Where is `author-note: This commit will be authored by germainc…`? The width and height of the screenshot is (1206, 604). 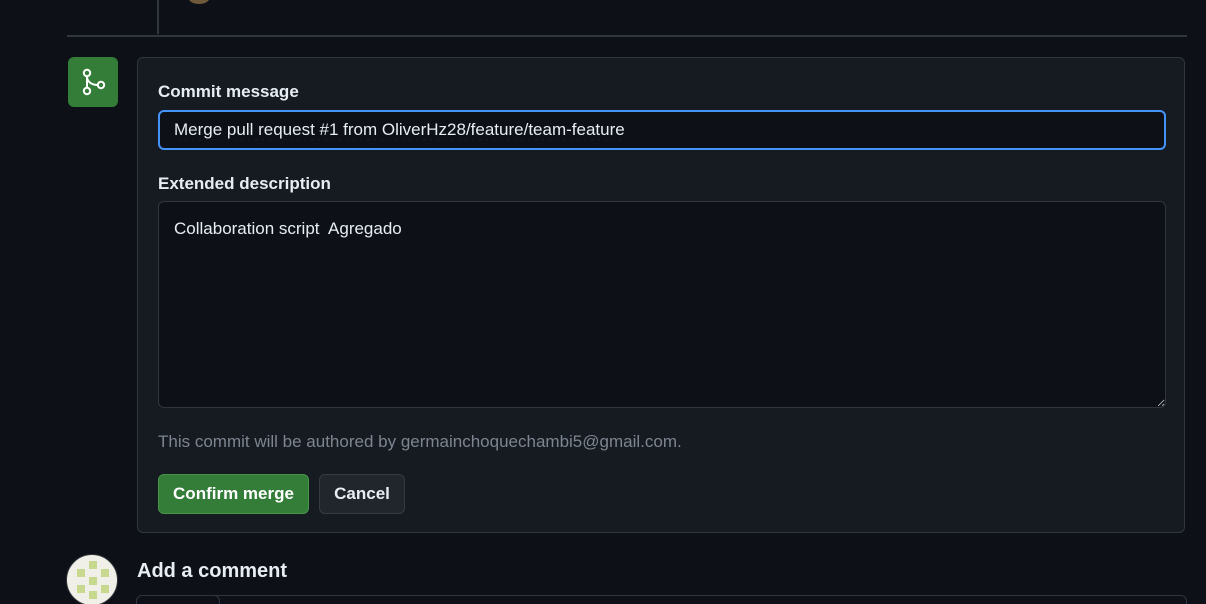
author-note: This commit will be authored by germainc… is located at coordinates (420, 441).